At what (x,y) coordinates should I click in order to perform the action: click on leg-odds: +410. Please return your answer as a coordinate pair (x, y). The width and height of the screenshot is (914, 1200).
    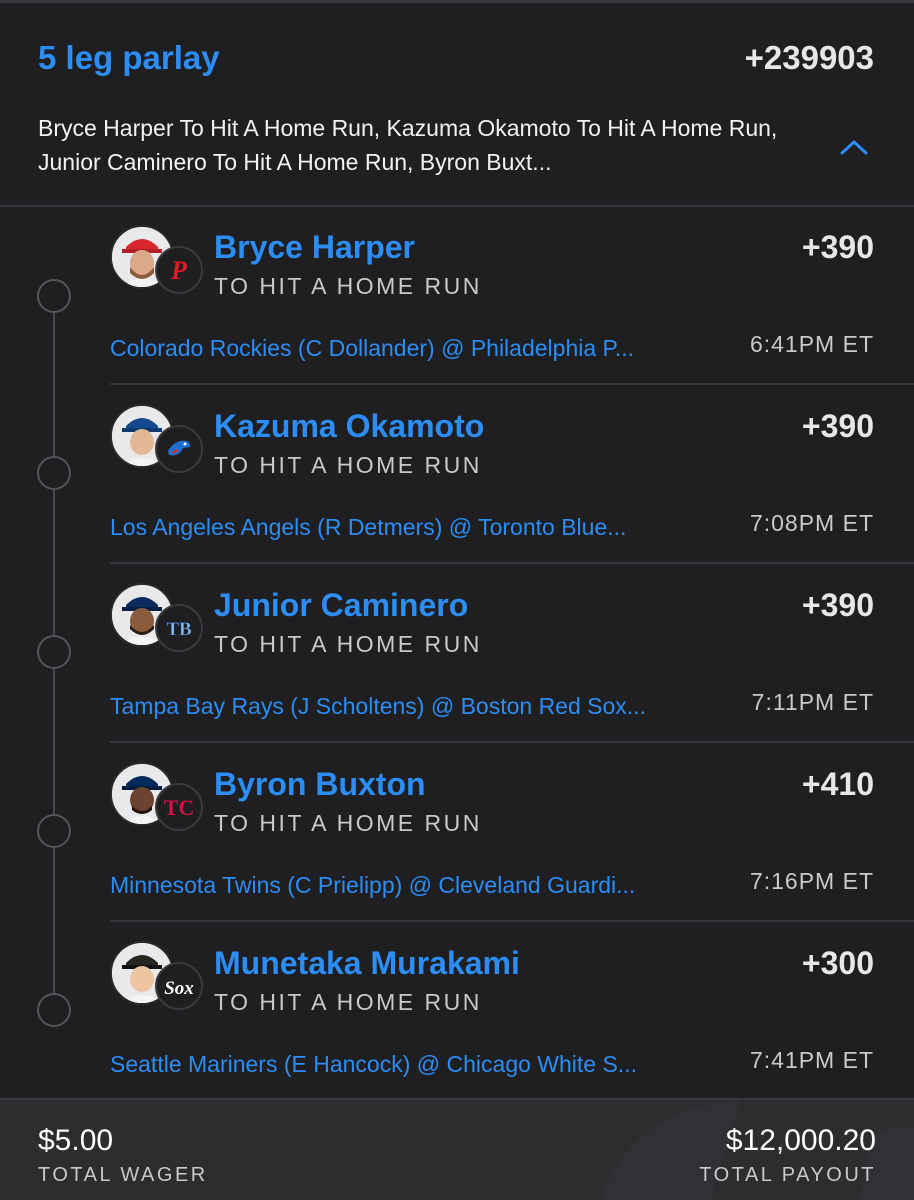
    Looking at the image, I should click on (837, 784).